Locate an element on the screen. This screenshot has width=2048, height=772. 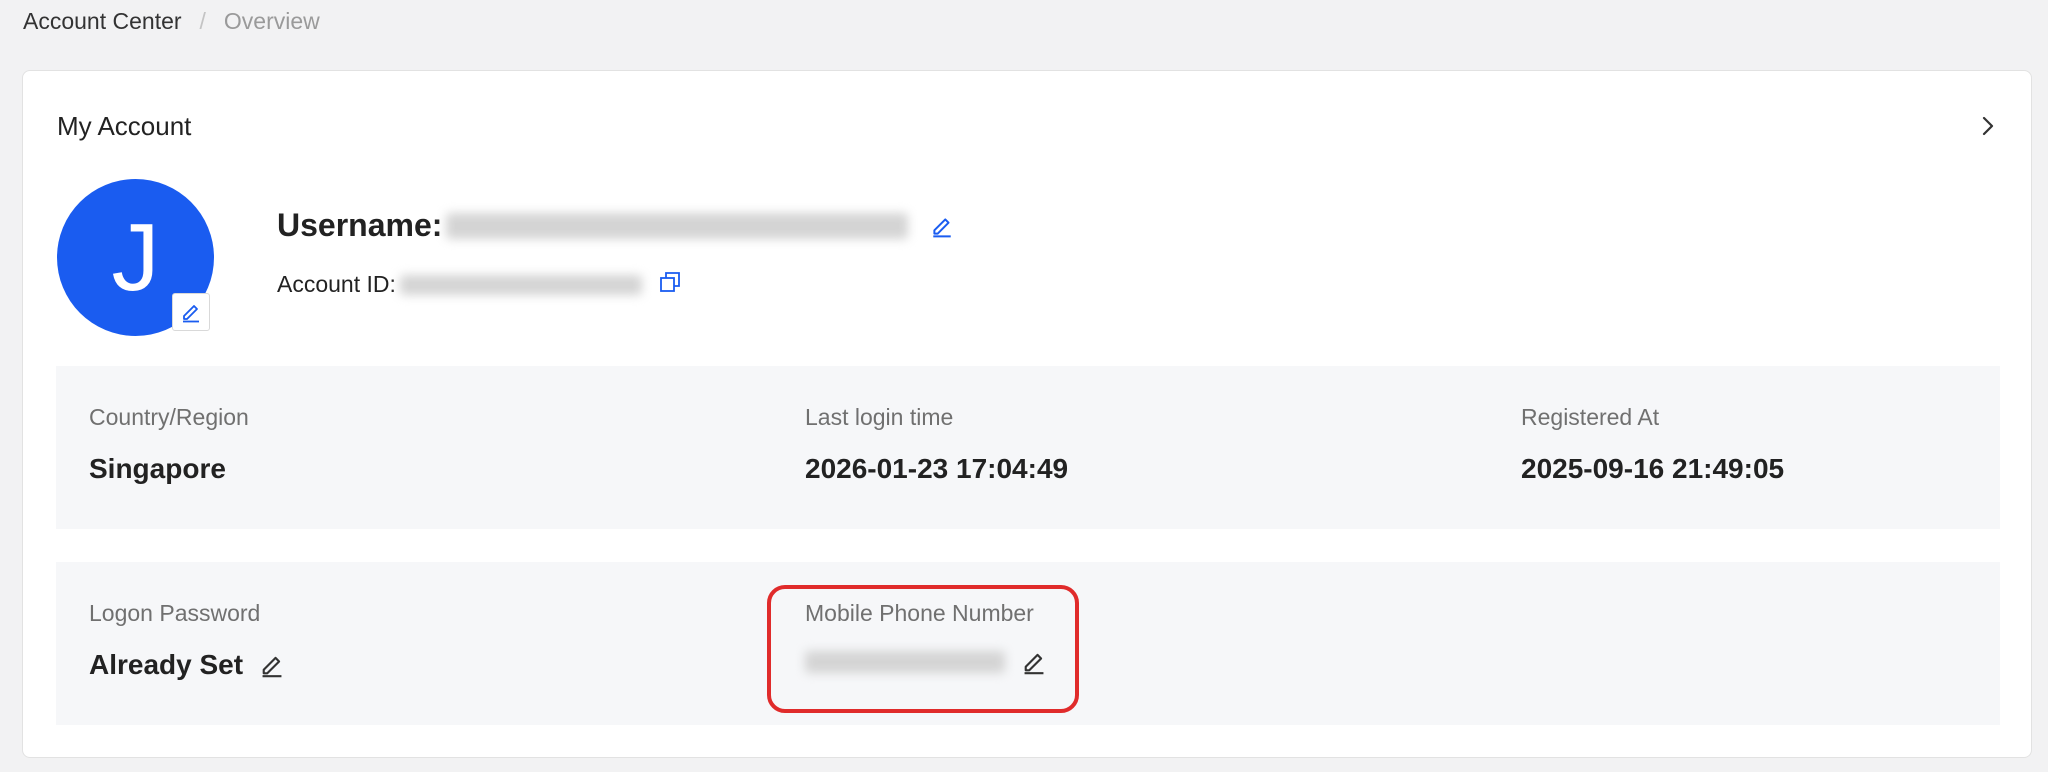
password-field: Logon Password Already Set is located at coordinates (187, 640).